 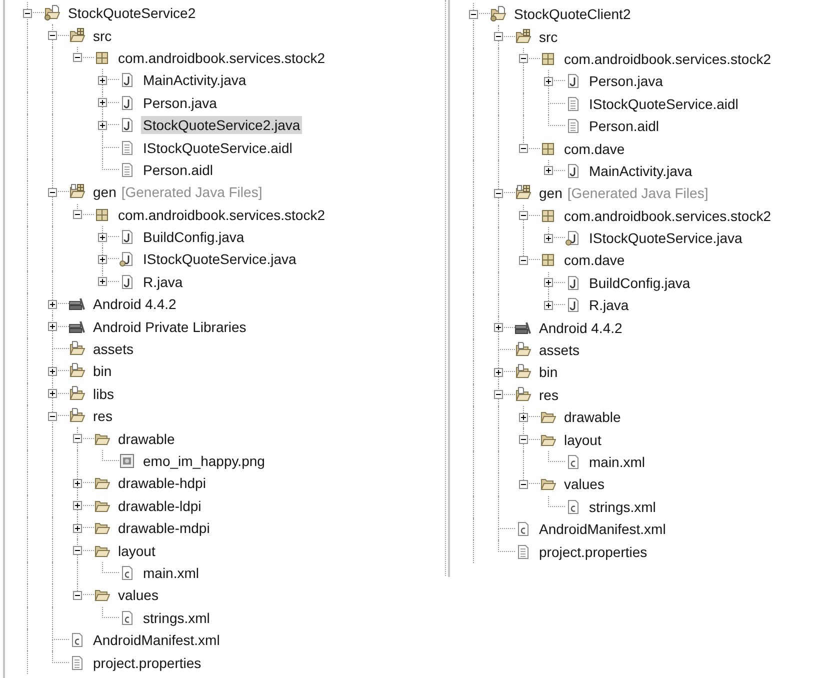 I want to click on folder-icon, so click(x=102, y=528).